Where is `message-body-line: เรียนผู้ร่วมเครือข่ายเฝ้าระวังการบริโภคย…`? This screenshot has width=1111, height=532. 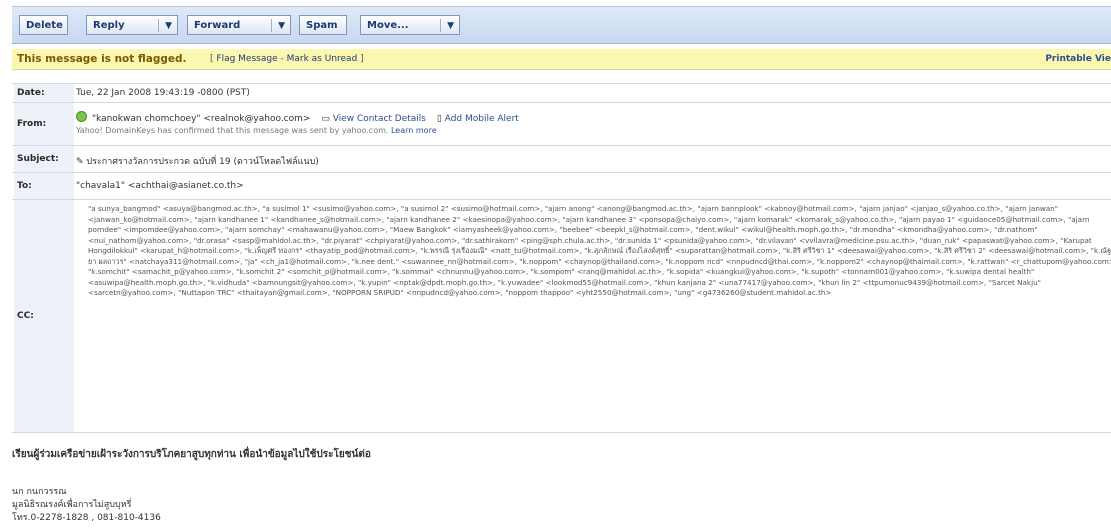
message-body-line: เรียนผู้ร่วมเครือข่ายเฝ้าระวังการบริโภคย… is located at coordinates (191, 454).